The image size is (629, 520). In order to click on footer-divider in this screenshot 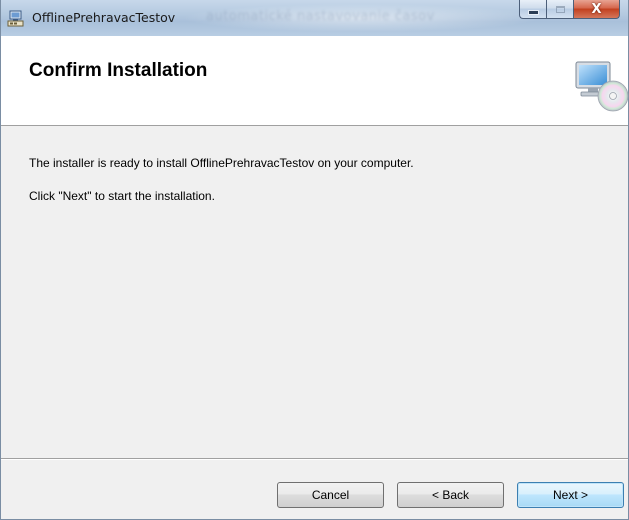, I will do `click(314, 459)`.